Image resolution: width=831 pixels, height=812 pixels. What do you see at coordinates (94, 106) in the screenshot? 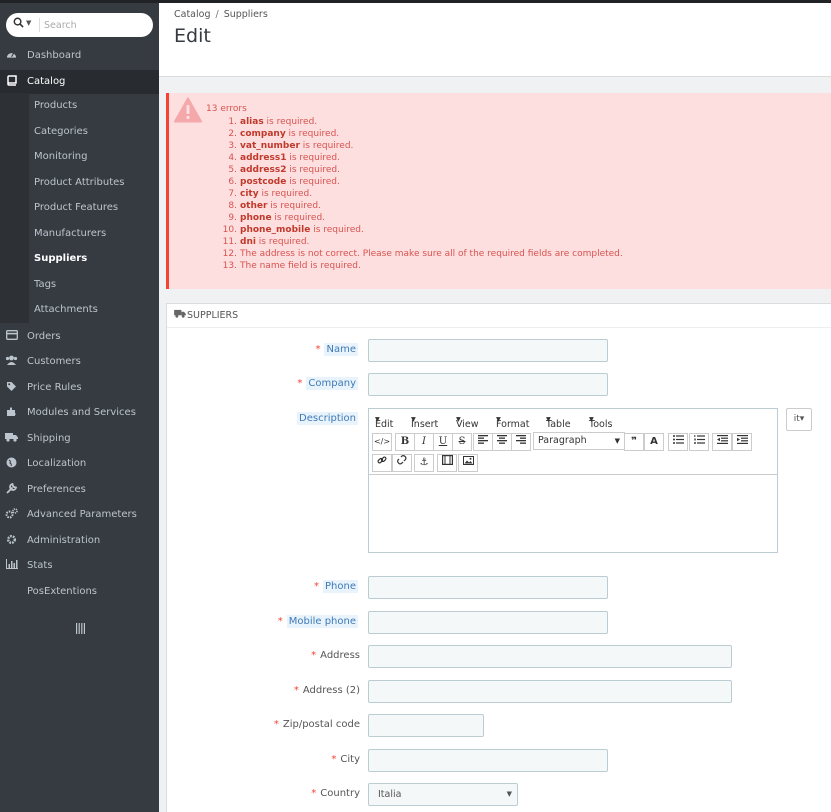
I see `sidebar-subitem-products: Products` at bounding box center [94, 106].